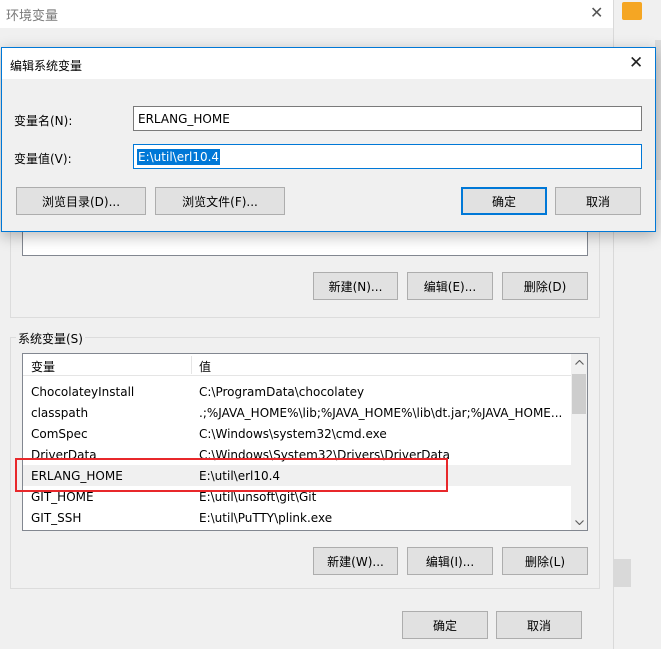  Describe the element at coordinates (504, 201) in the screenshot. I see `ok-button: 确定` at that location.